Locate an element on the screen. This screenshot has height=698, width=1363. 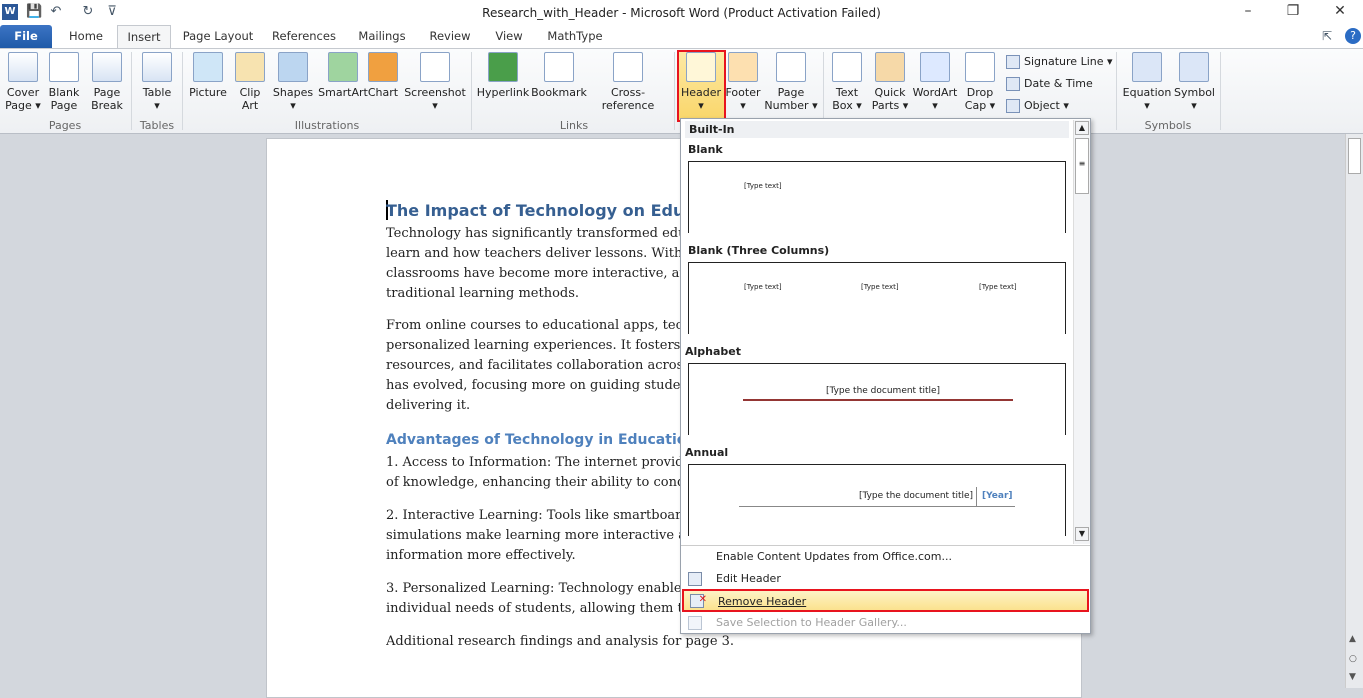
chart-button: Chart is located at coordinates (383, 82).